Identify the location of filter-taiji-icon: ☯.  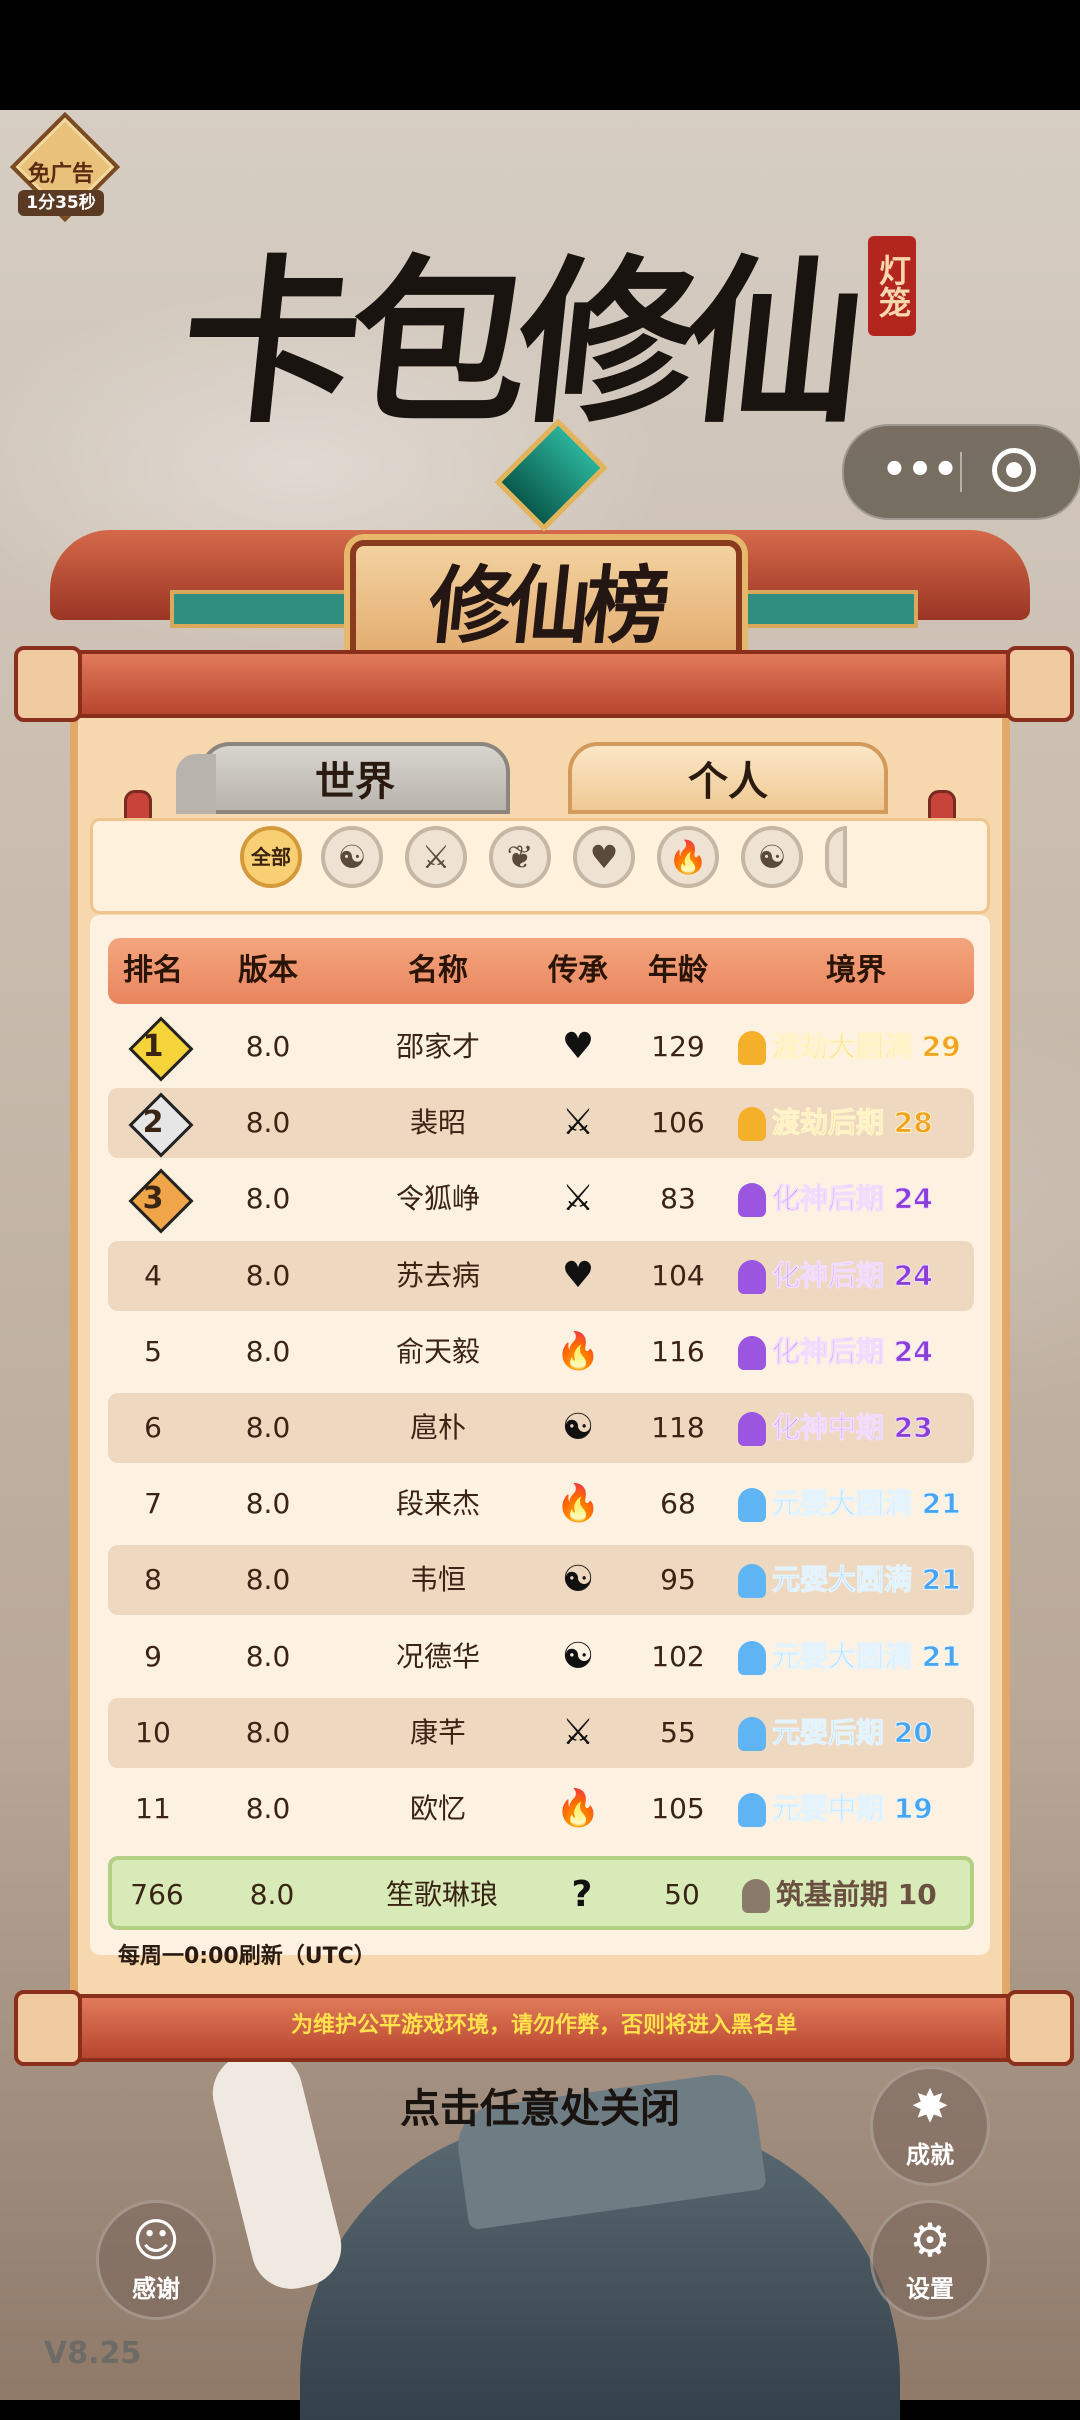
(352, 857).